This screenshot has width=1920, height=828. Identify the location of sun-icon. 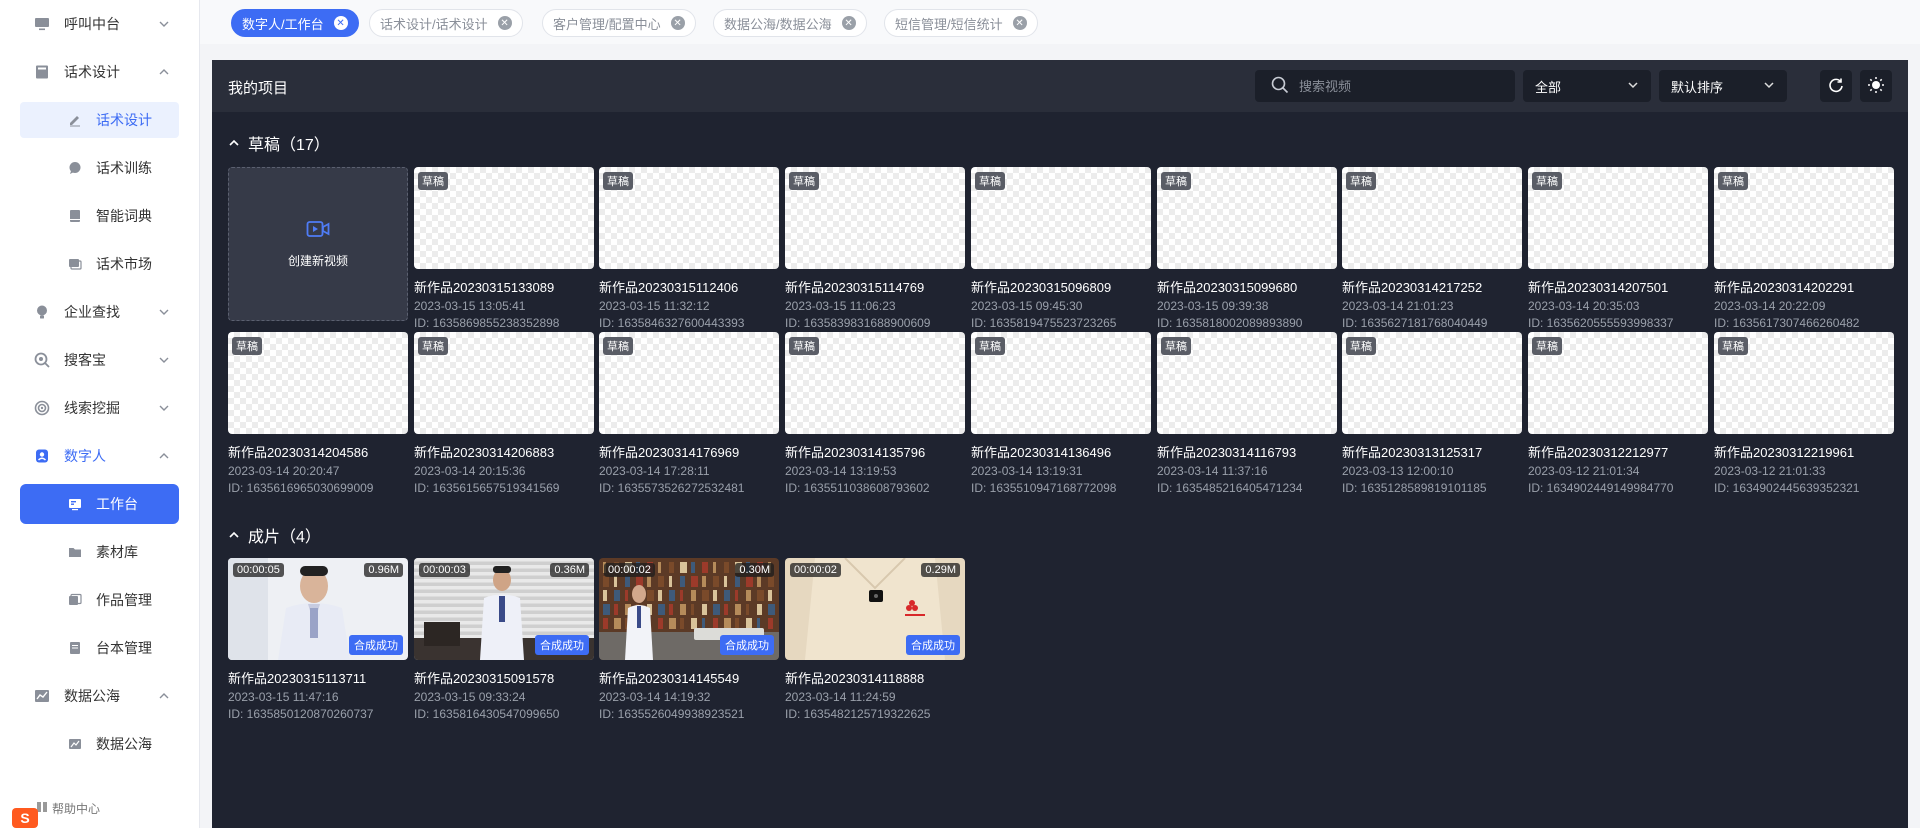
(1876, 86).